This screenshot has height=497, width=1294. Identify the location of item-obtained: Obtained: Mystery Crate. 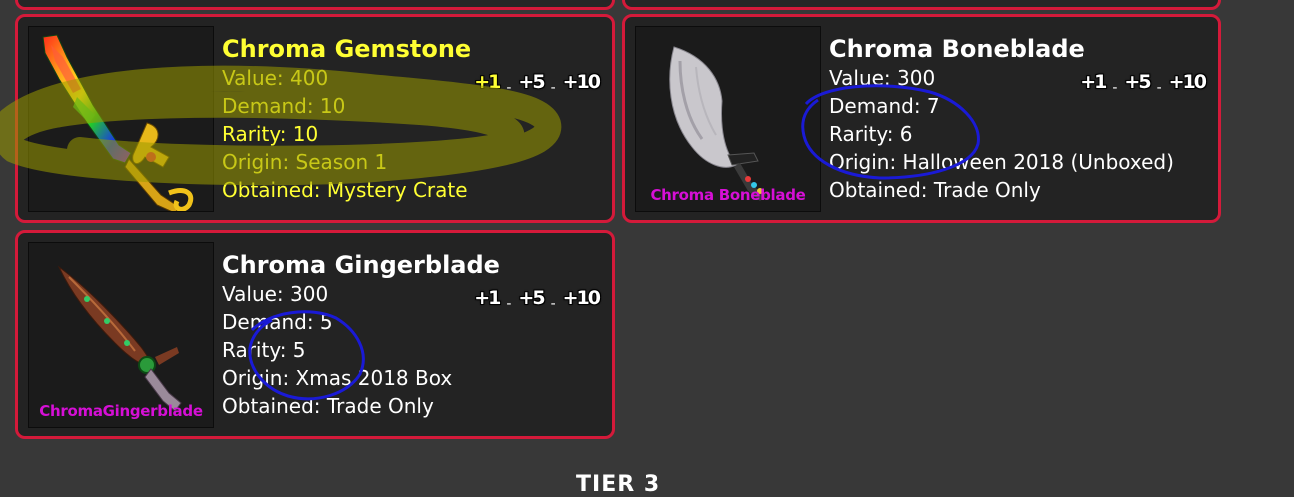
(345, 190).